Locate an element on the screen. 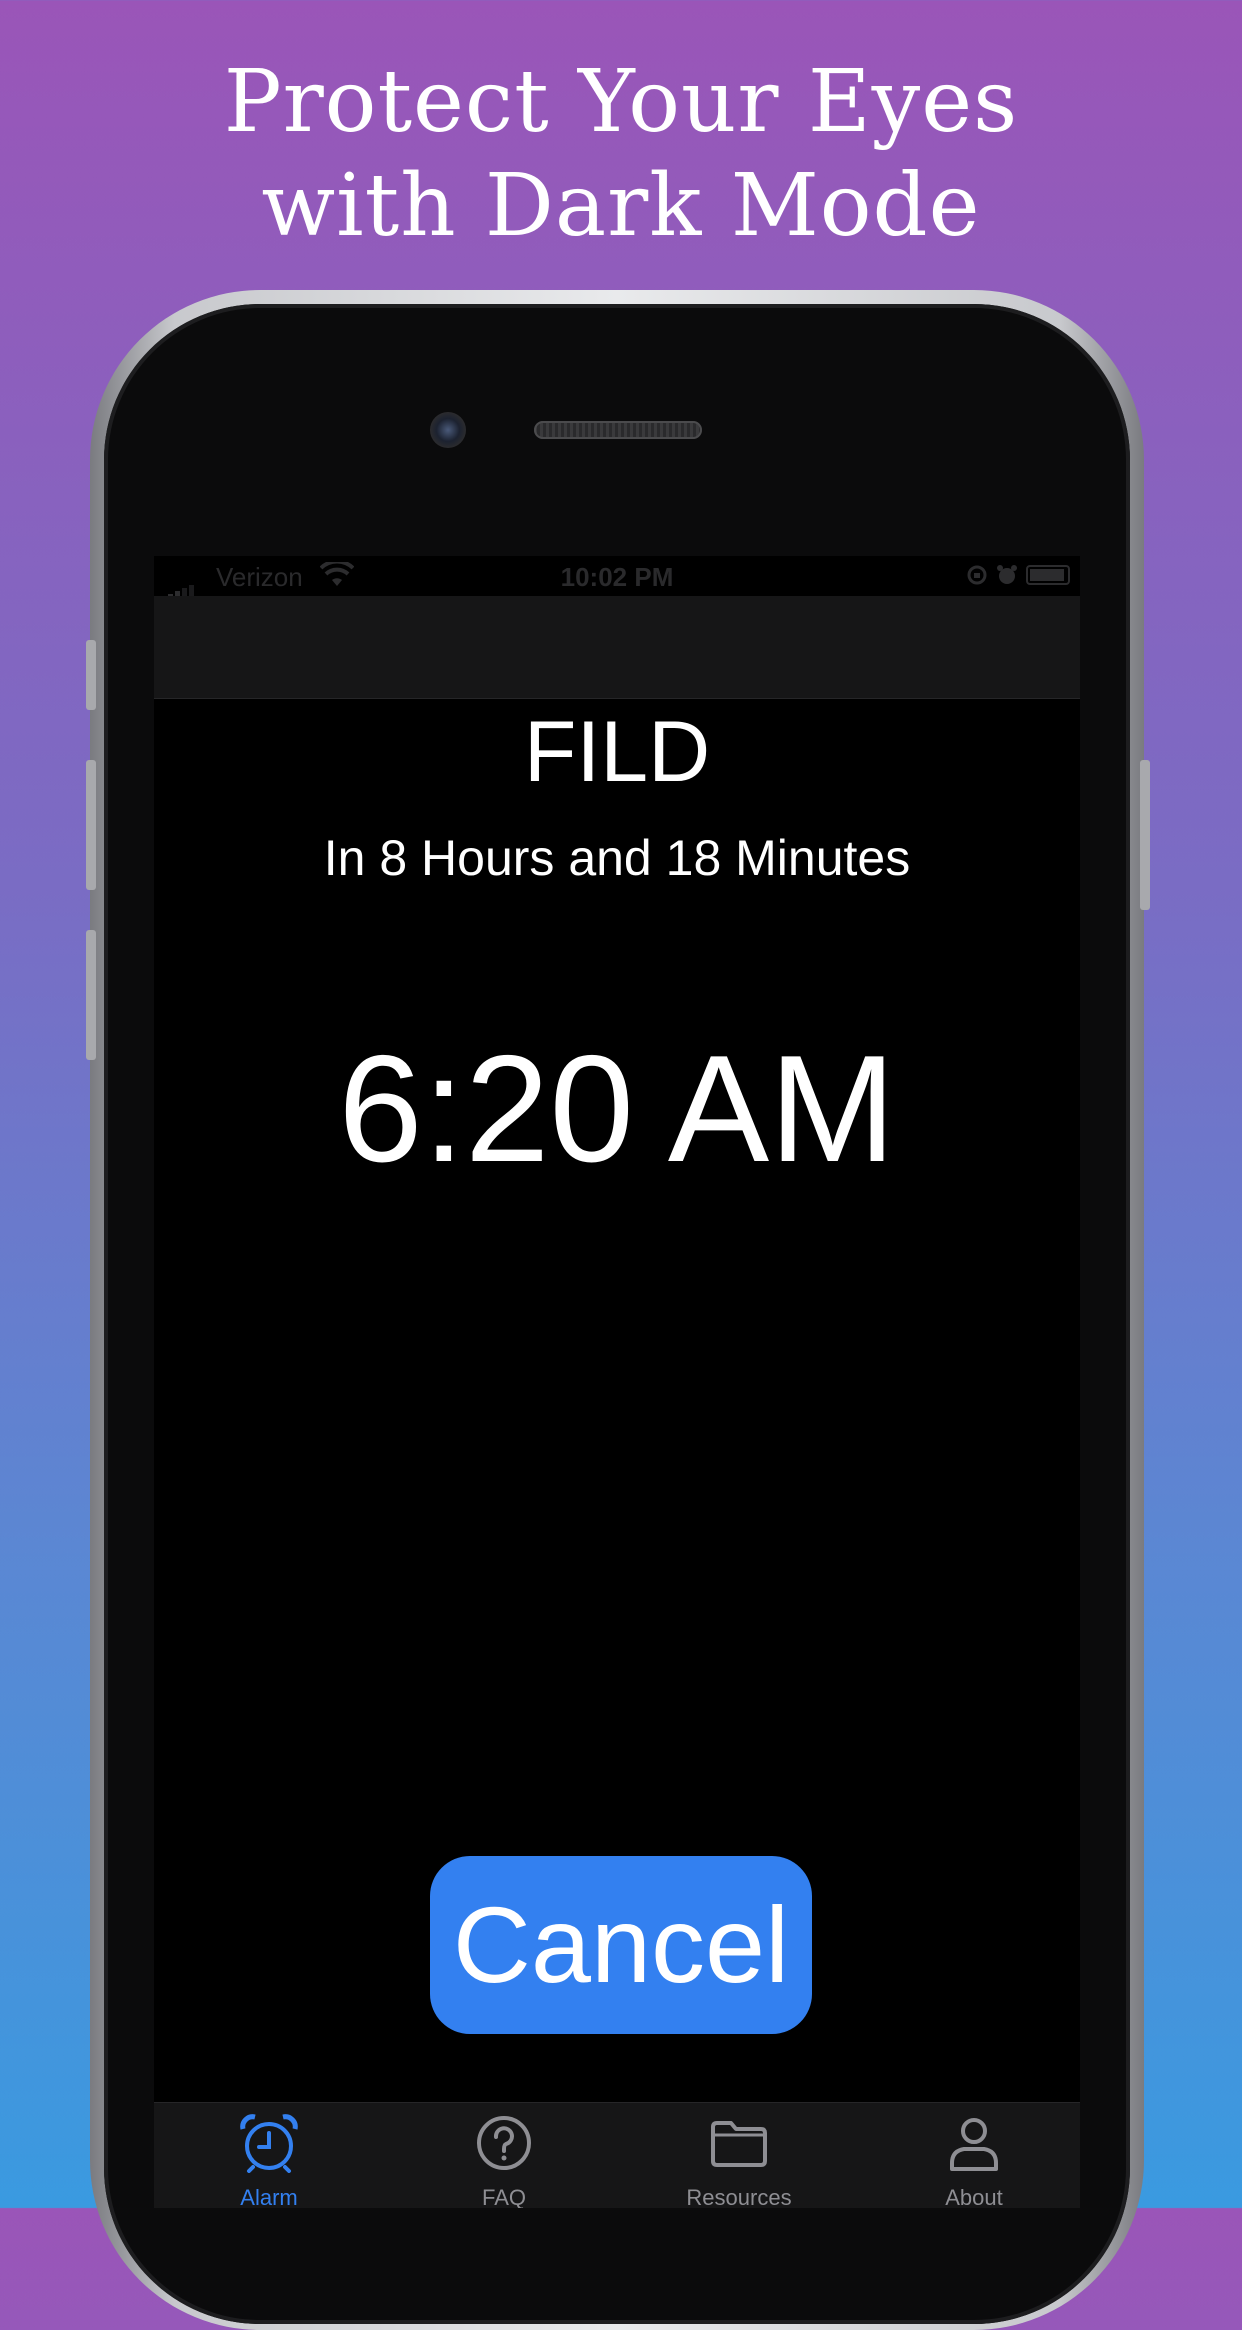  headline-line-2: with Dark Mode is located at coordinates (621, 206).